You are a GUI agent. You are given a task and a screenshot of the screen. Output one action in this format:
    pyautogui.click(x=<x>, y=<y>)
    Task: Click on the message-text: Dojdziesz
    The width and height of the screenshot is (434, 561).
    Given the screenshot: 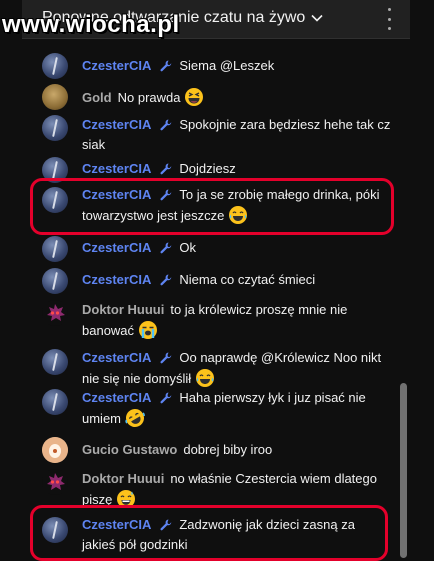 What is the action you would take?
    pyautogui.click(x=207, y=168)
    